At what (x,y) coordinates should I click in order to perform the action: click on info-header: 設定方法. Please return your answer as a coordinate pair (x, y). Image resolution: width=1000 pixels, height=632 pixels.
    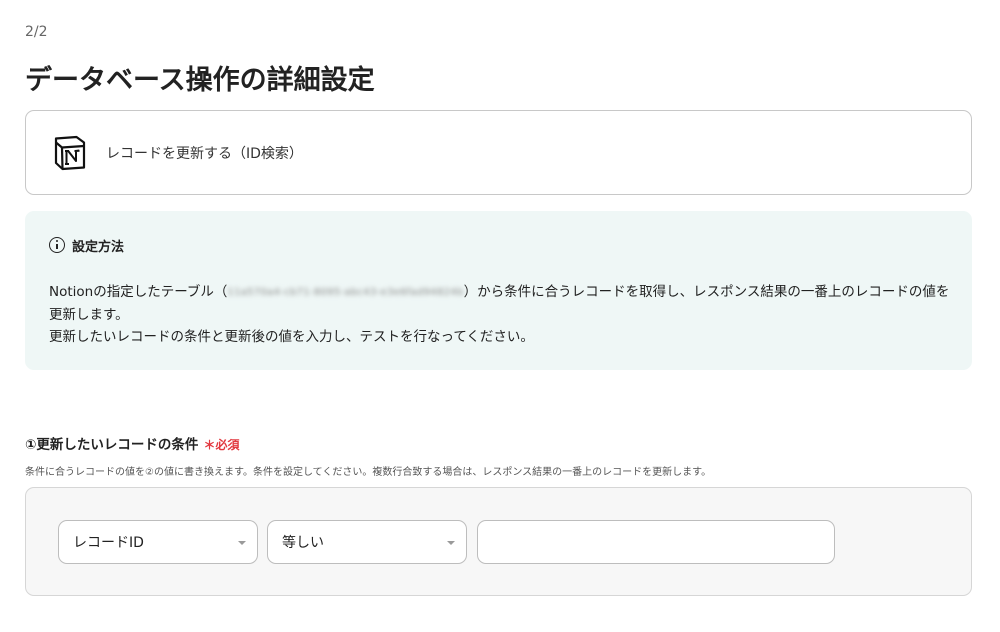
    Looking at the image, I should click on (86, 245).